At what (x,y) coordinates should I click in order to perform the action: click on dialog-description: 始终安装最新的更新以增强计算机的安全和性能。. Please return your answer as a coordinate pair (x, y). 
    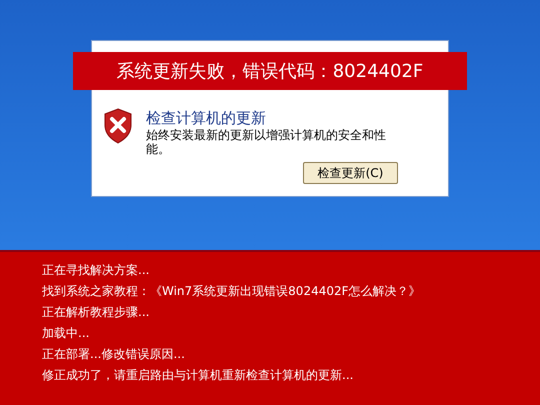
    Looking at the image, I should click on (266, 142).